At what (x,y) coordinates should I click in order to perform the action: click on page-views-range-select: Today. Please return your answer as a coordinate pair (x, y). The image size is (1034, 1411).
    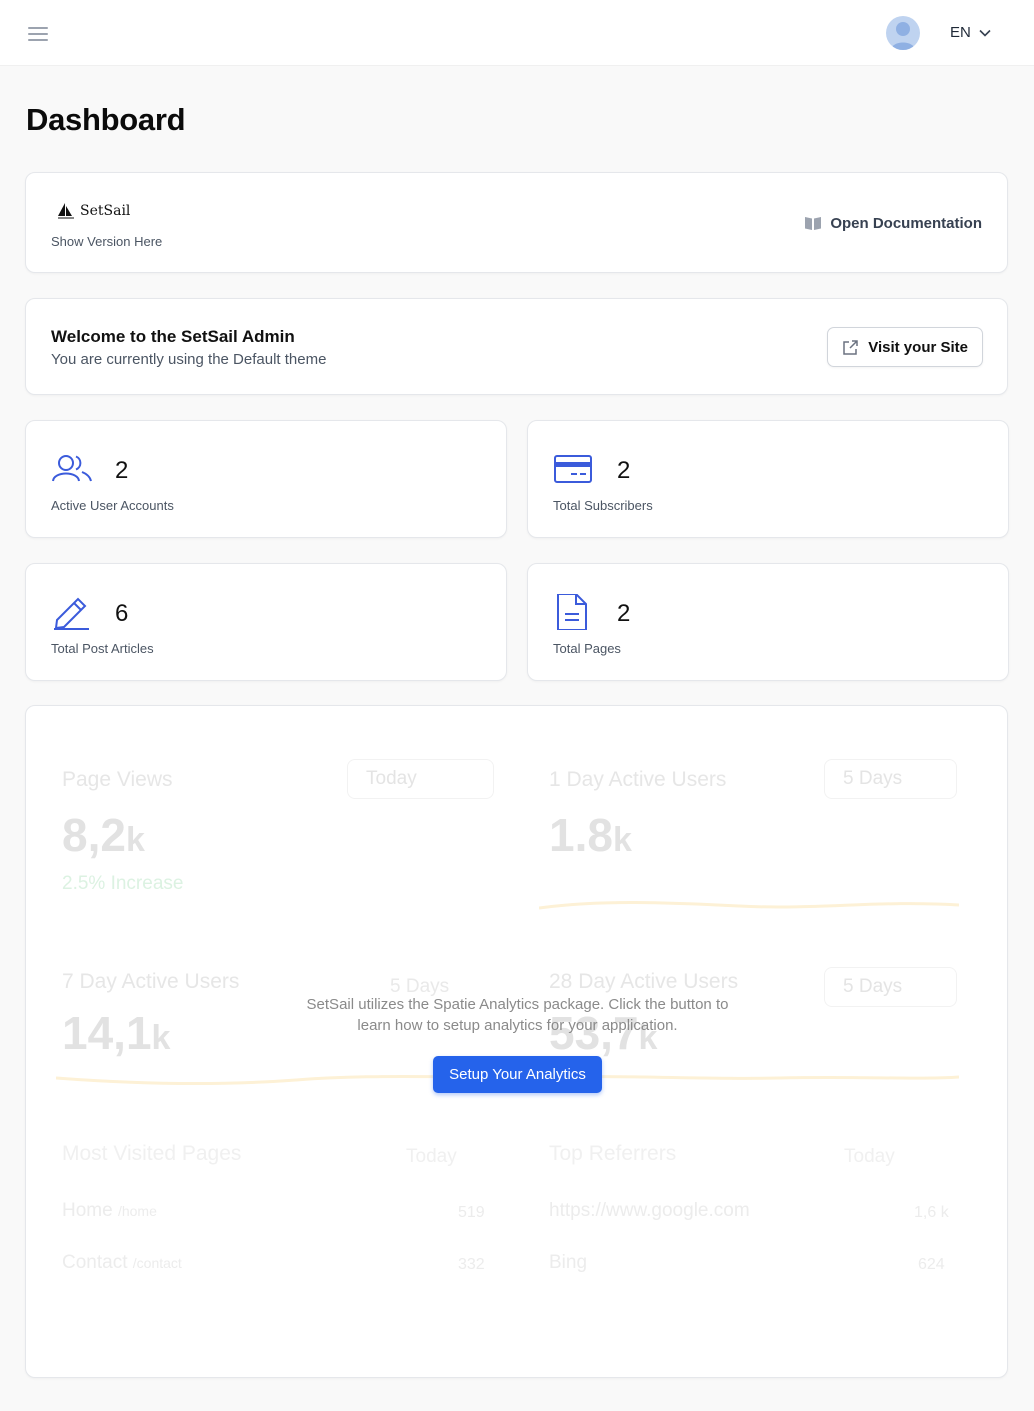
    Looking at the image, I should click on (420, 779).